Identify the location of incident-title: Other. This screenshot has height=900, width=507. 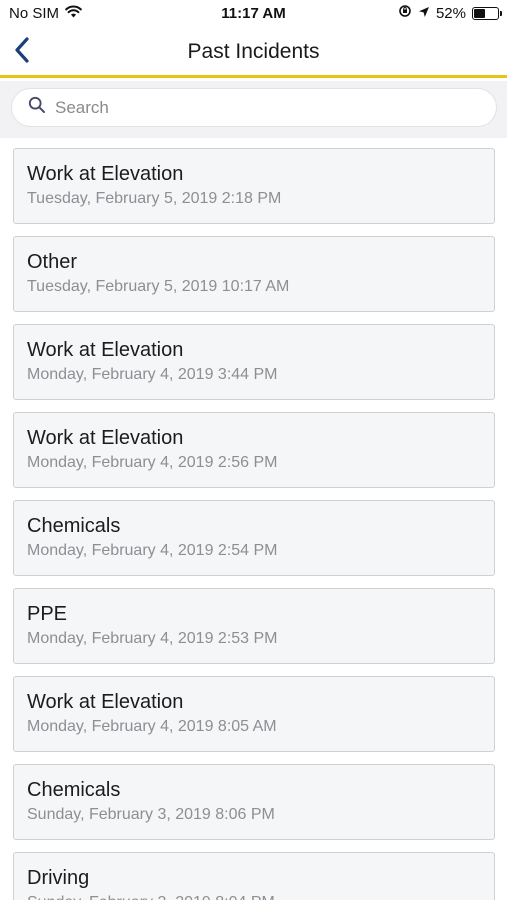
(52, 262).